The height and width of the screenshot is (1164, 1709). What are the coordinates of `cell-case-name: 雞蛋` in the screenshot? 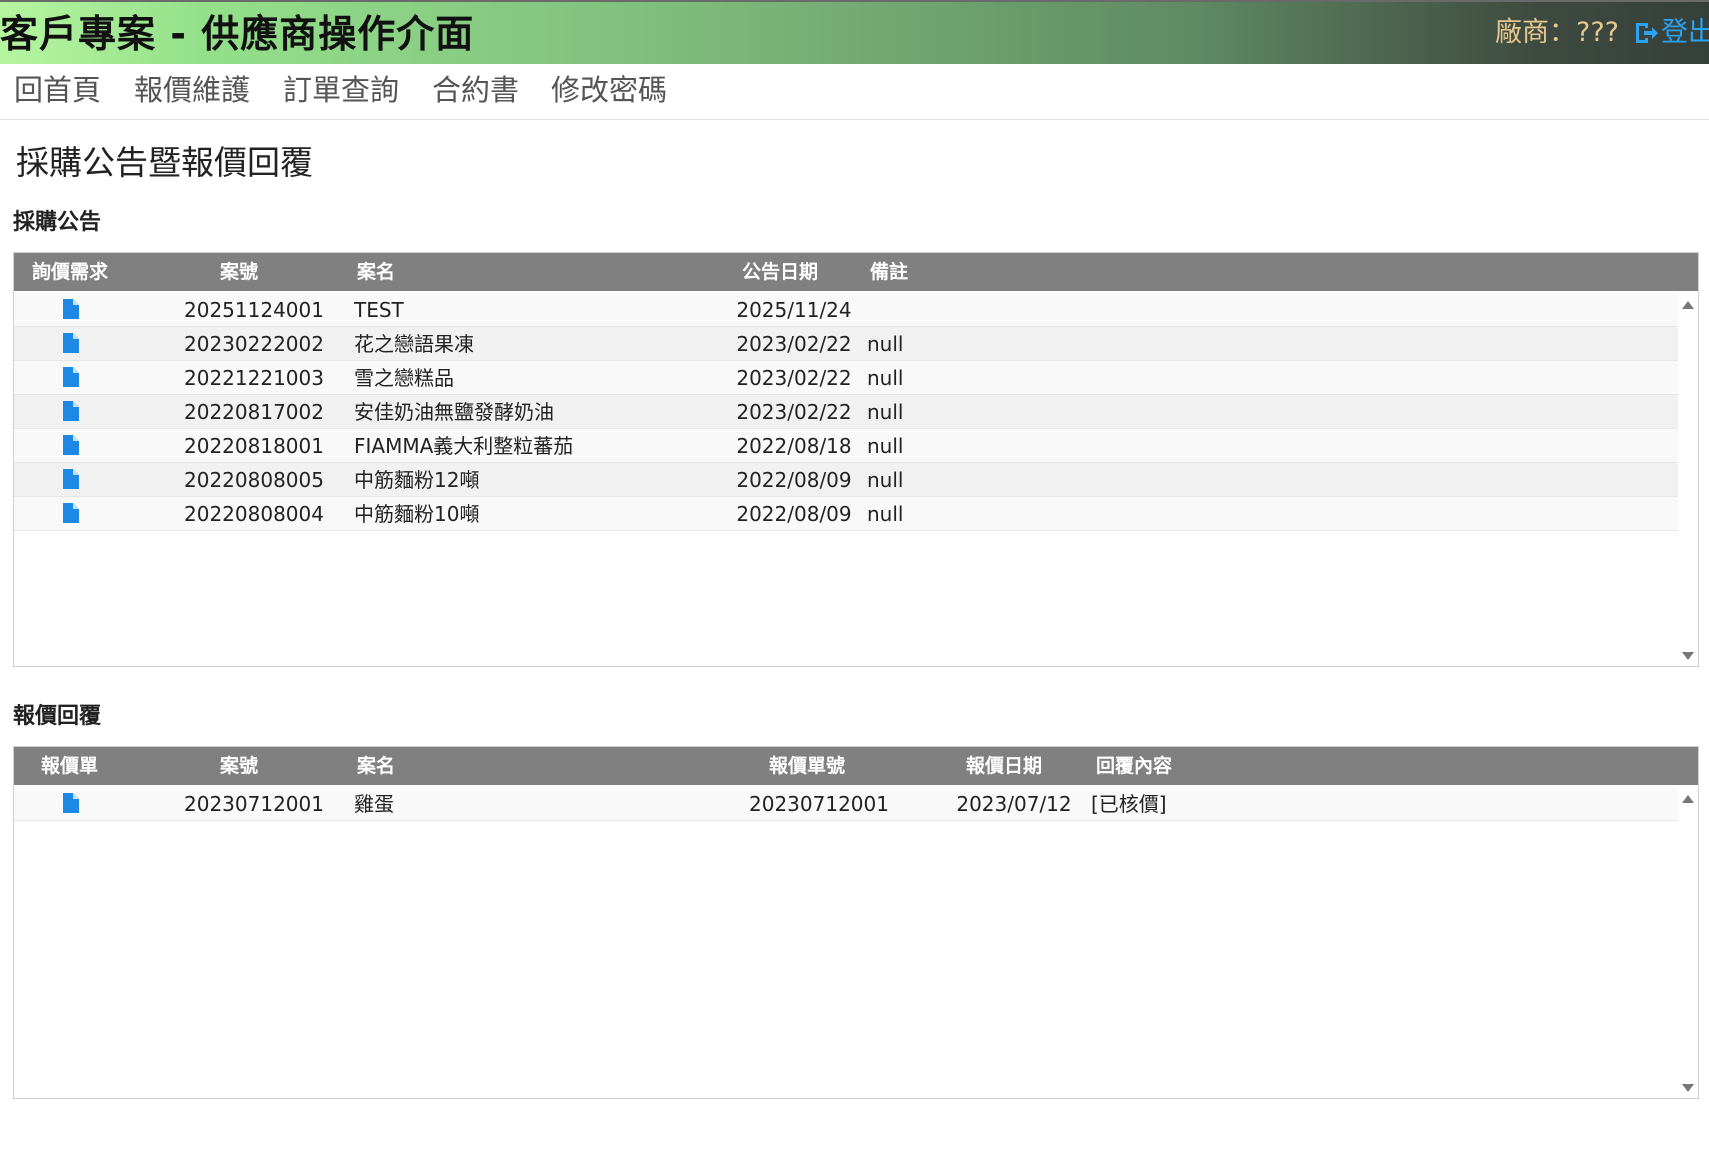 It's located at (374, 804).